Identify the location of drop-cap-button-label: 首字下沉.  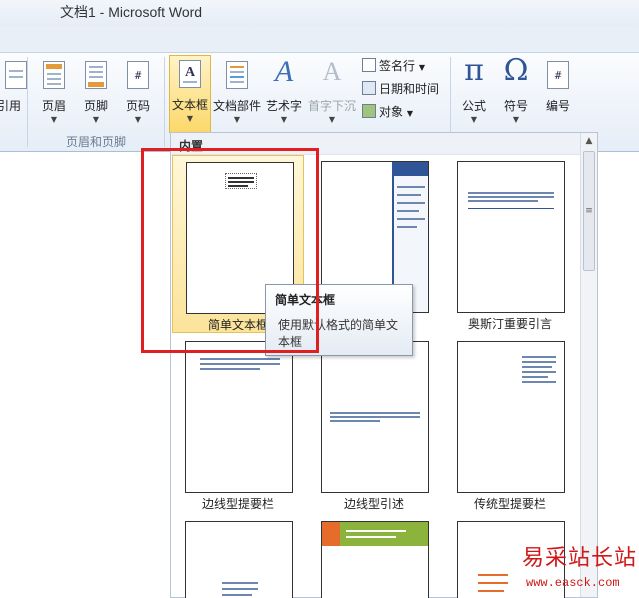
(331, 106).